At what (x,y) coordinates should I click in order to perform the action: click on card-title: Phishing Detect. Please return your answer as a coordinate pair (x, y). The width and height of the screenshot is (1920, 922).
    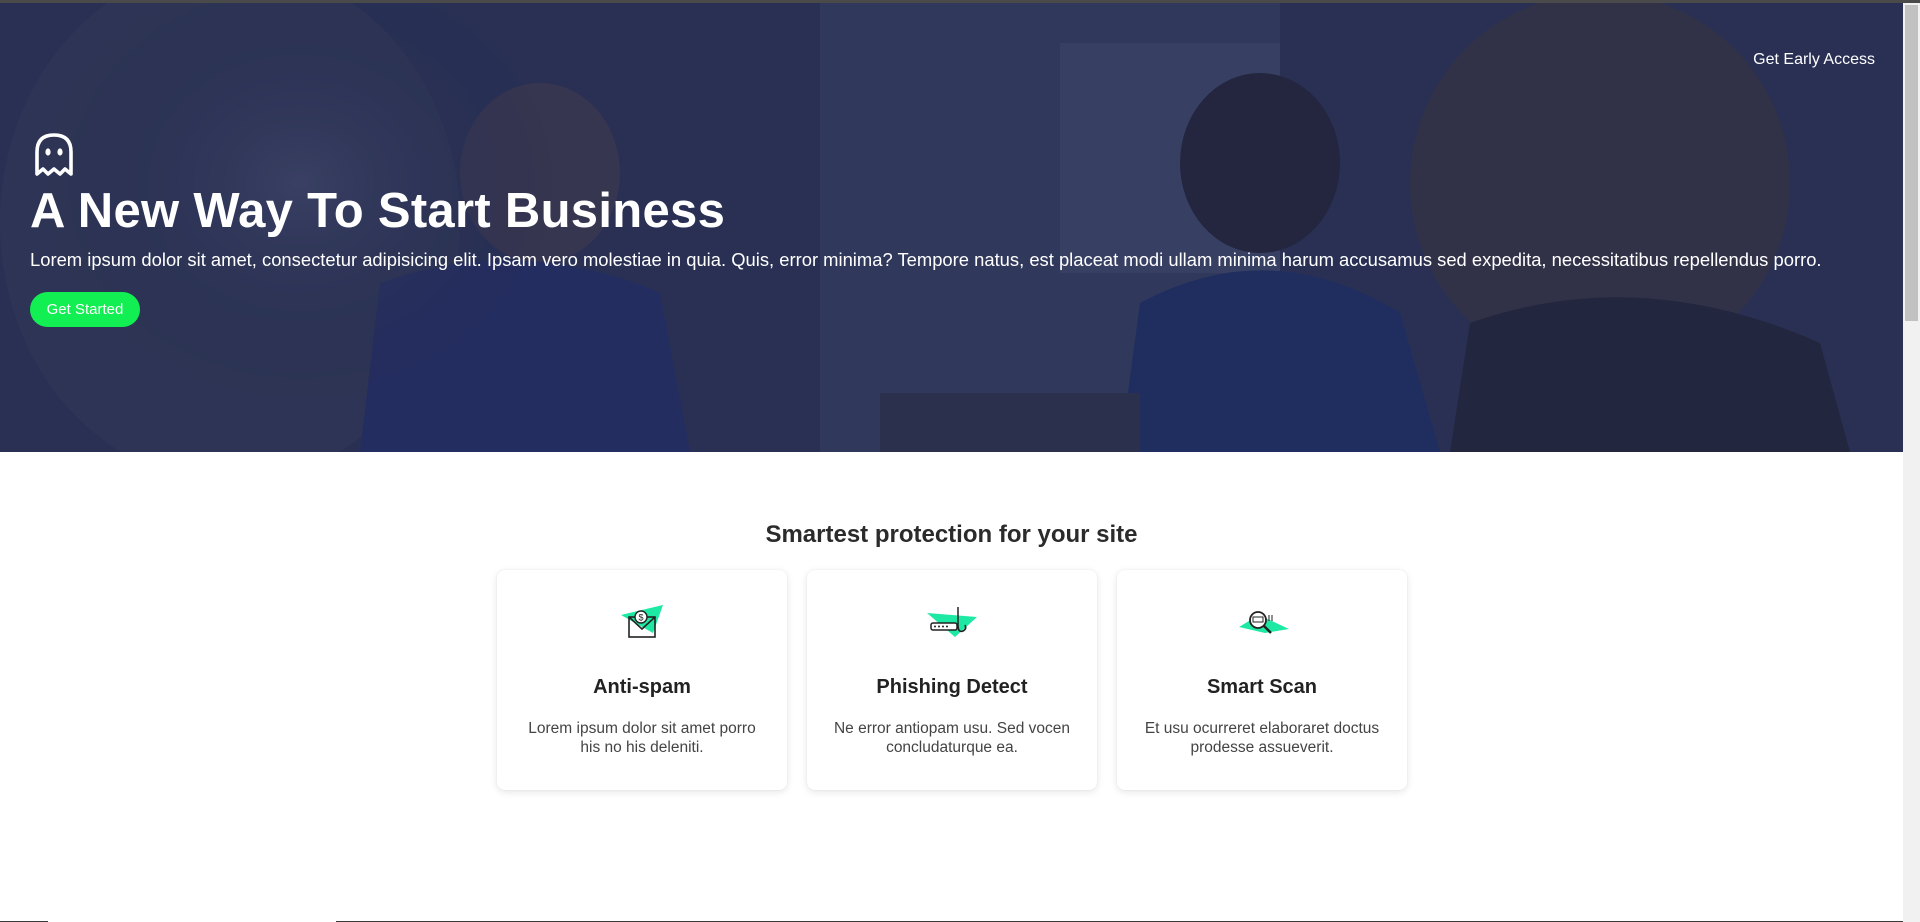
    Looking at the image, I should click on (952, 687).